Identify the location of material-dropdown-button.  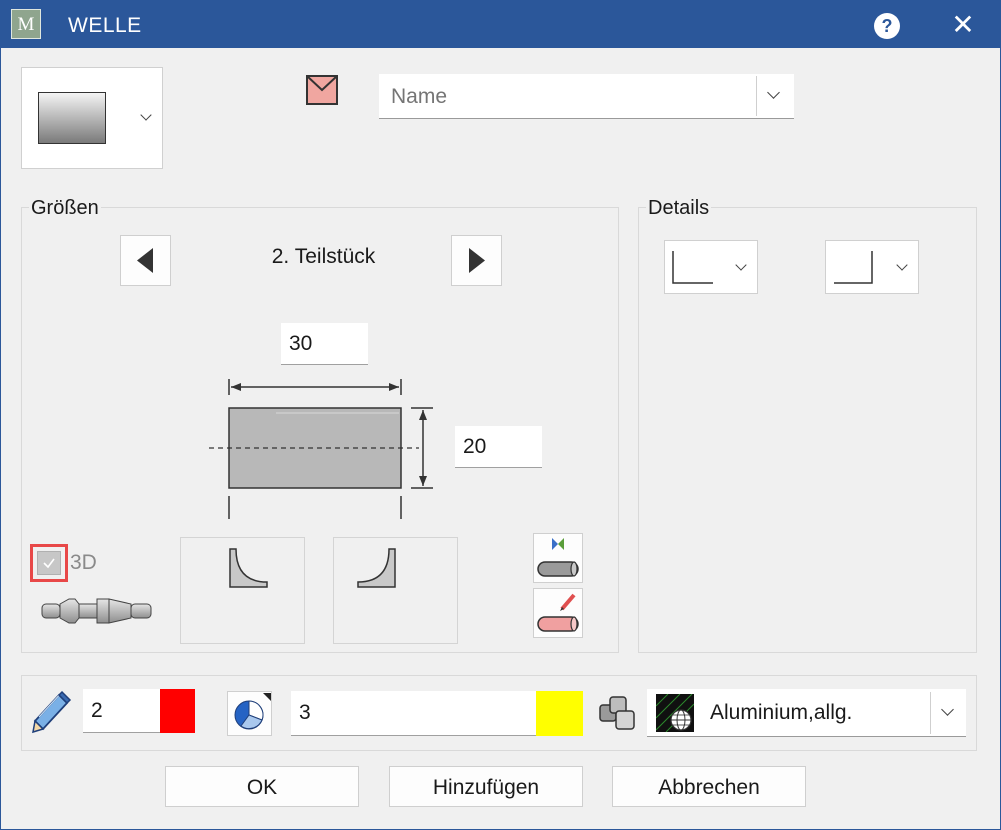
(947, 713).